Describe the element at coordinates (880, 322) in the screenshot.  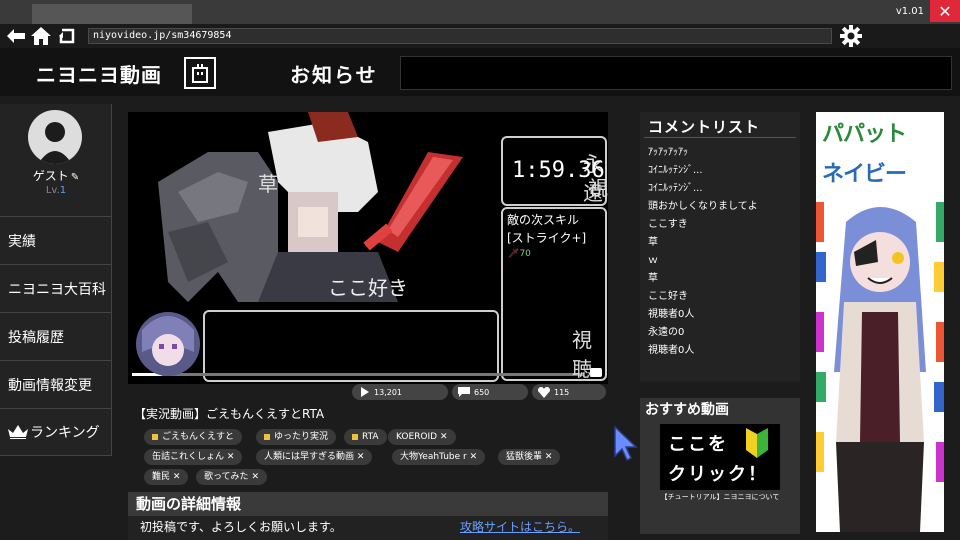
I see `ad-banner: パパット ネイビー` at that location.